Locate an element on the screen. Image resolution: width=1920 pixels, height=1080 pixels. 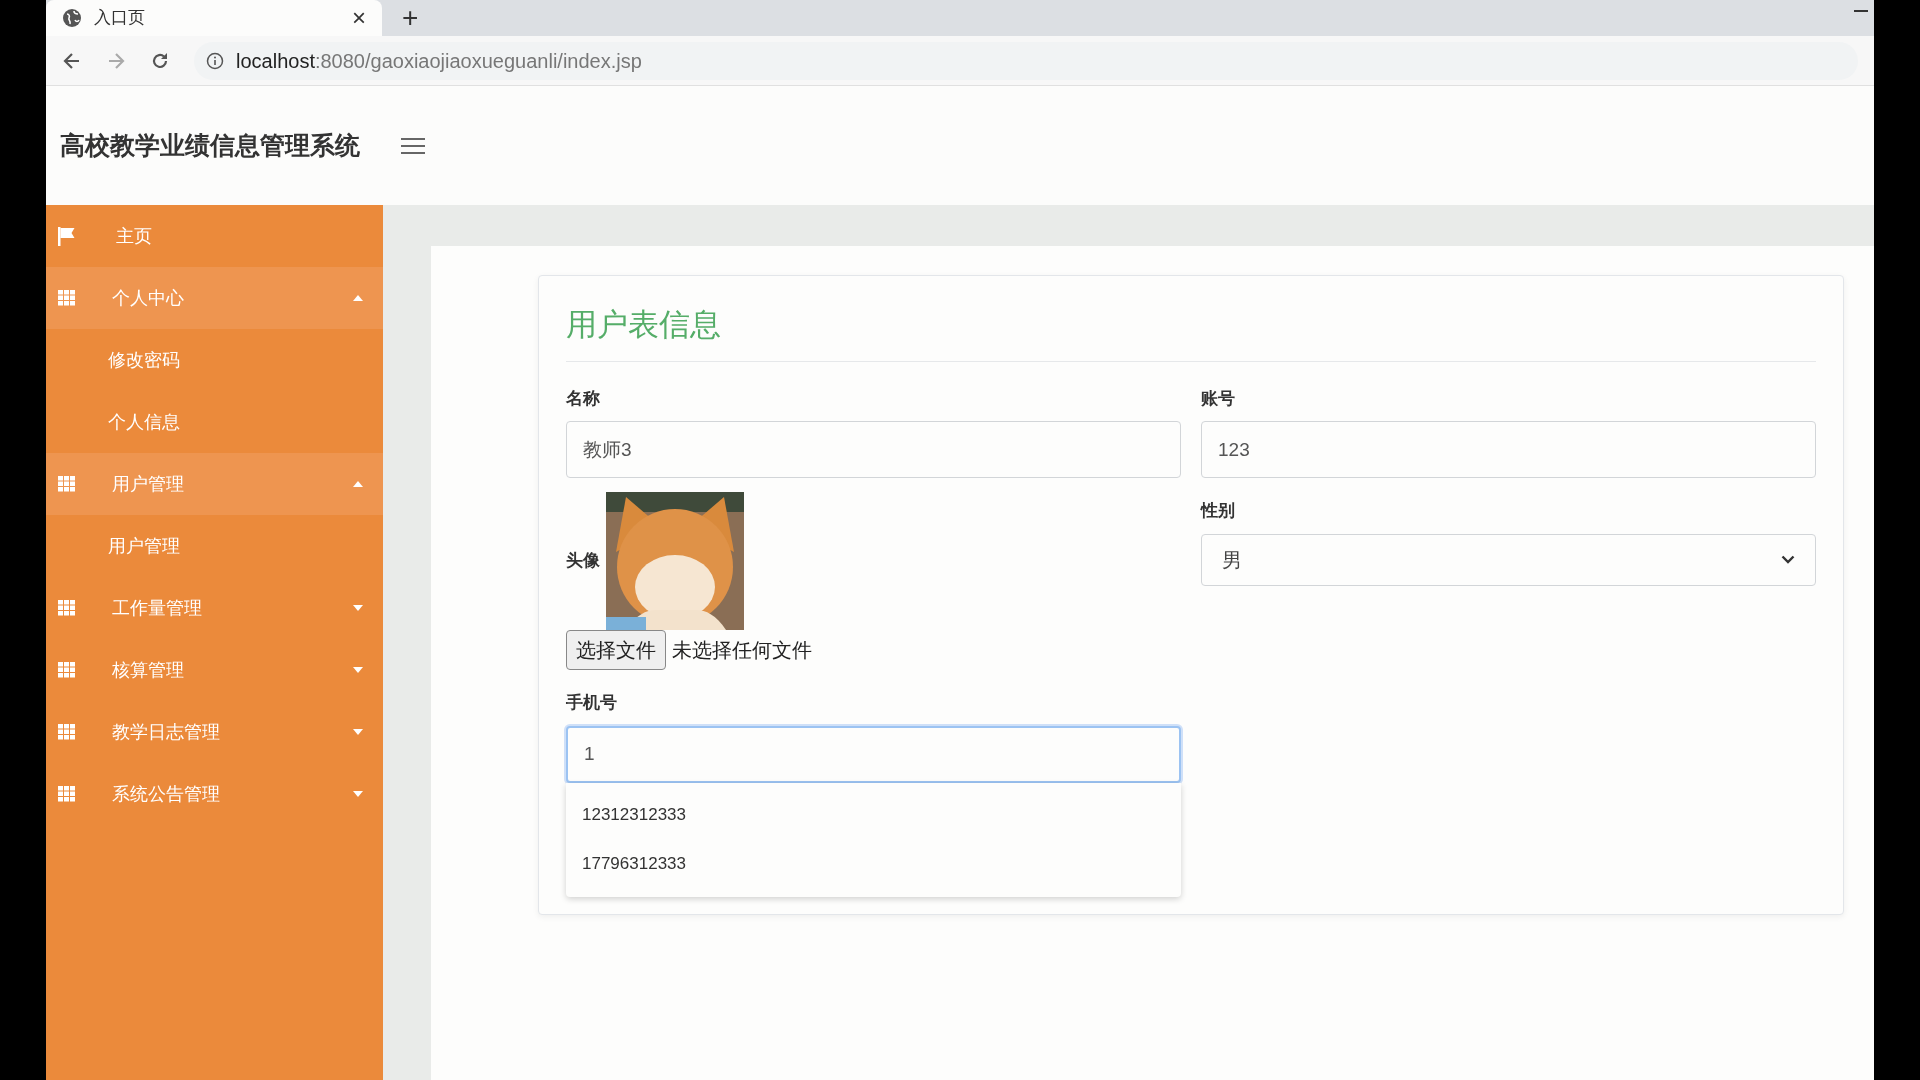
chevron-down-icon is located at coordinates (1788, 559).